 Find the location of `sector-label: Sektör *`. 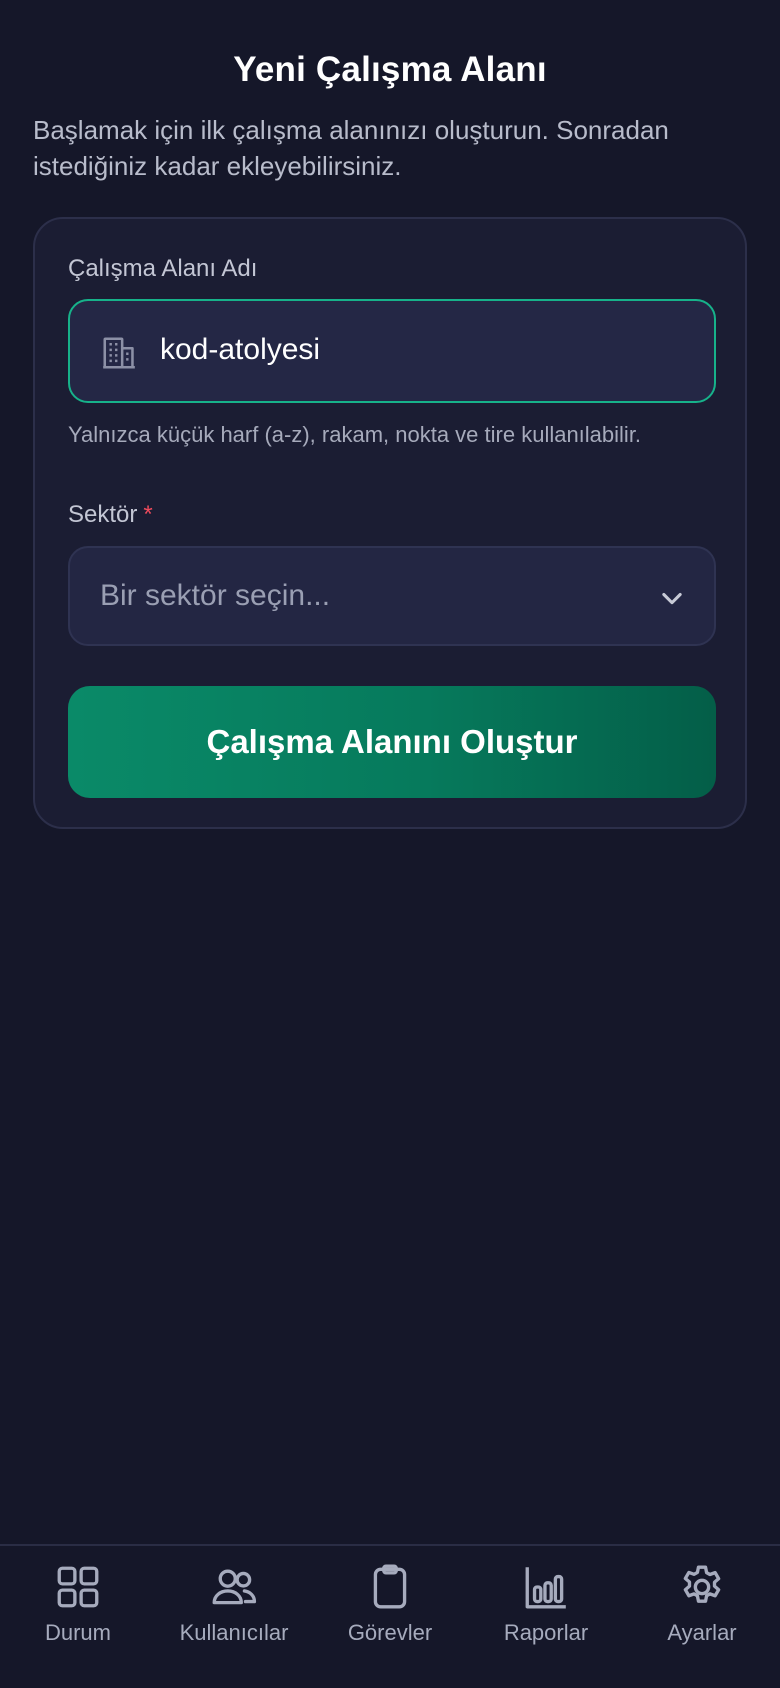

sector-label: Sektör * is located at coordinates (110, 515).